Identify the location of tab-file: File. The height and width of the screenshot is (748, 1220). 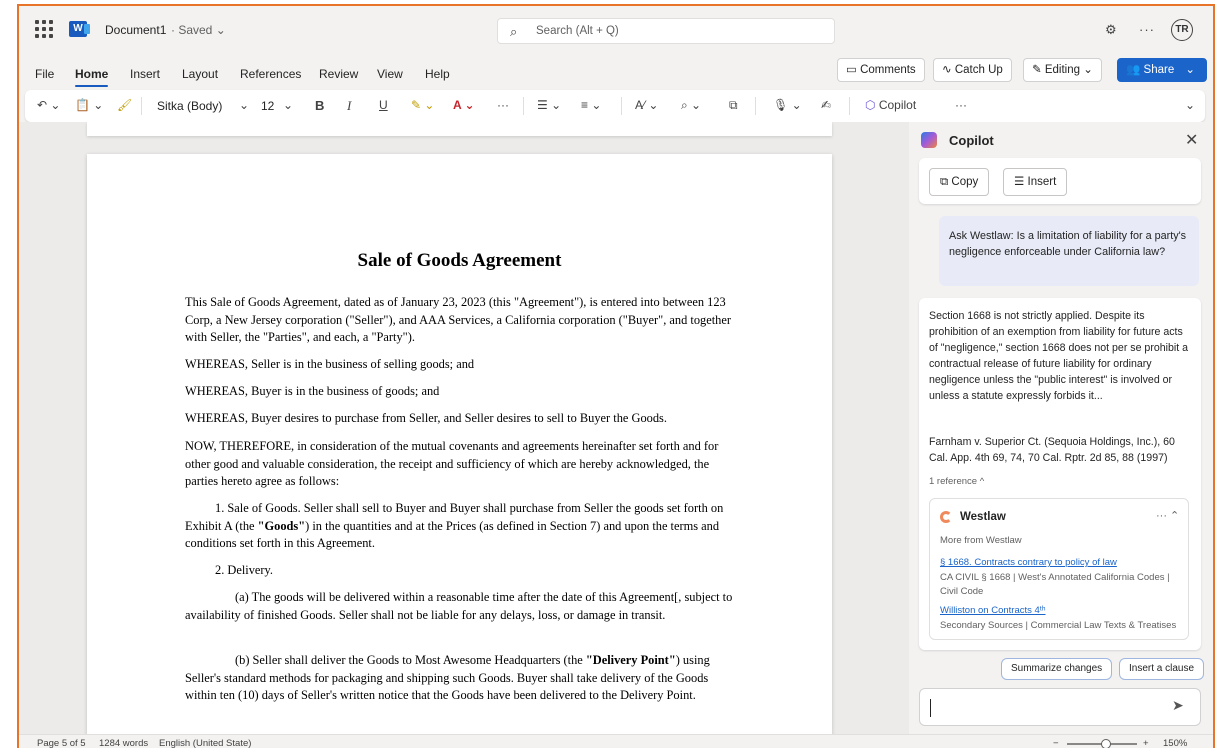
(44, 74).